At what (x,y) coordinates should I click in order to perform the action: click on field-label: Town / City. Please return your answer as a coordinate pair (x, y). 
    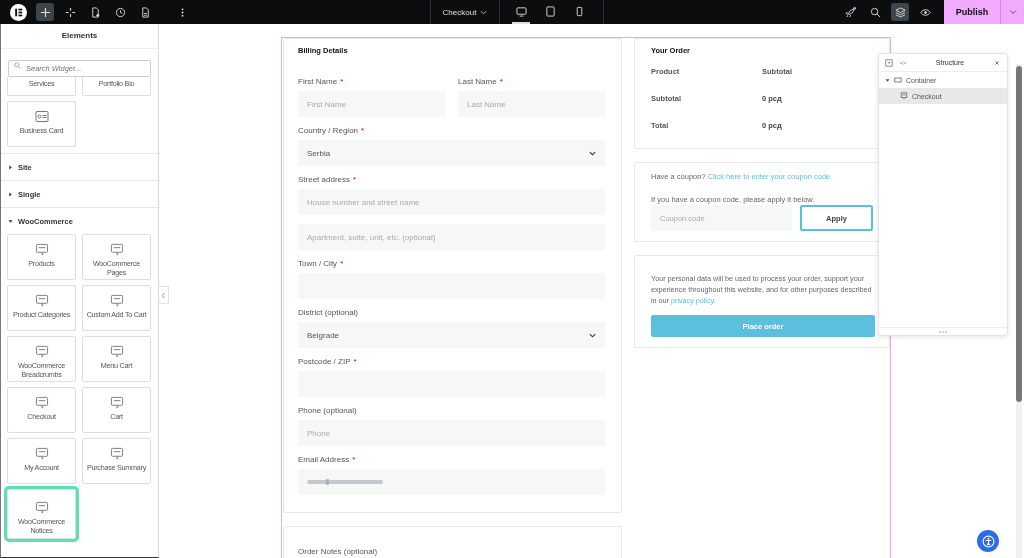
    Looking at the image, I should click on (318, 264).